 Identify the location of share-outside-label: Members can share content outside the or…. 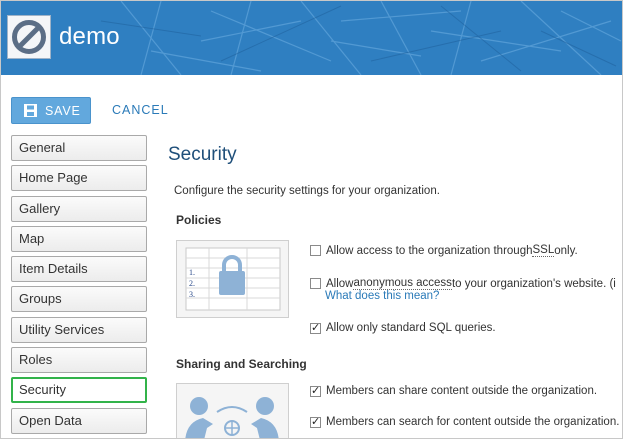
(462, 391).